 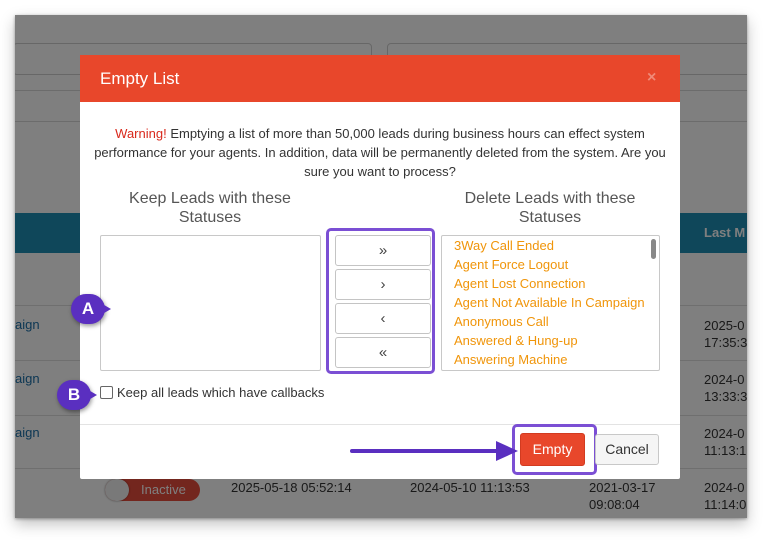 I want to click on list-item: Agent Lost Connection, so click(x=520, y=283).